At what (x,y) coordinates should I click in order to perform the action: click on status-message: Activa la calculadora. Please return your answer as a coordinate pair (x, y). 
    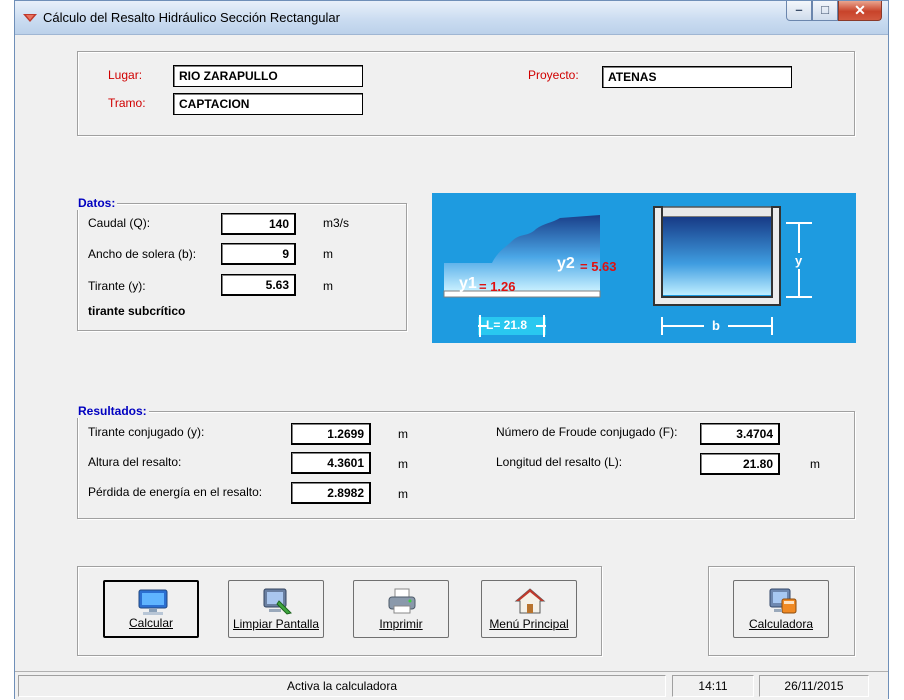
    Looking at the image, I should click on (342, 686).